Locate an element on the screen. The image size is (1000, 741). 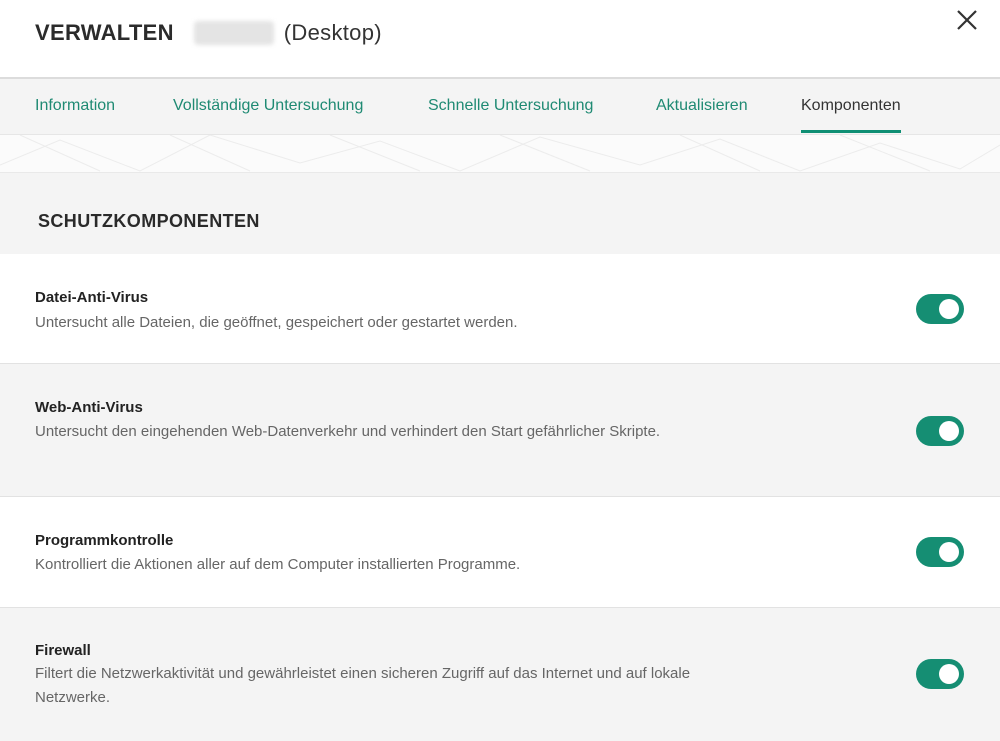
tab-update: Aktualisieren is located at coordinates (702, 106).